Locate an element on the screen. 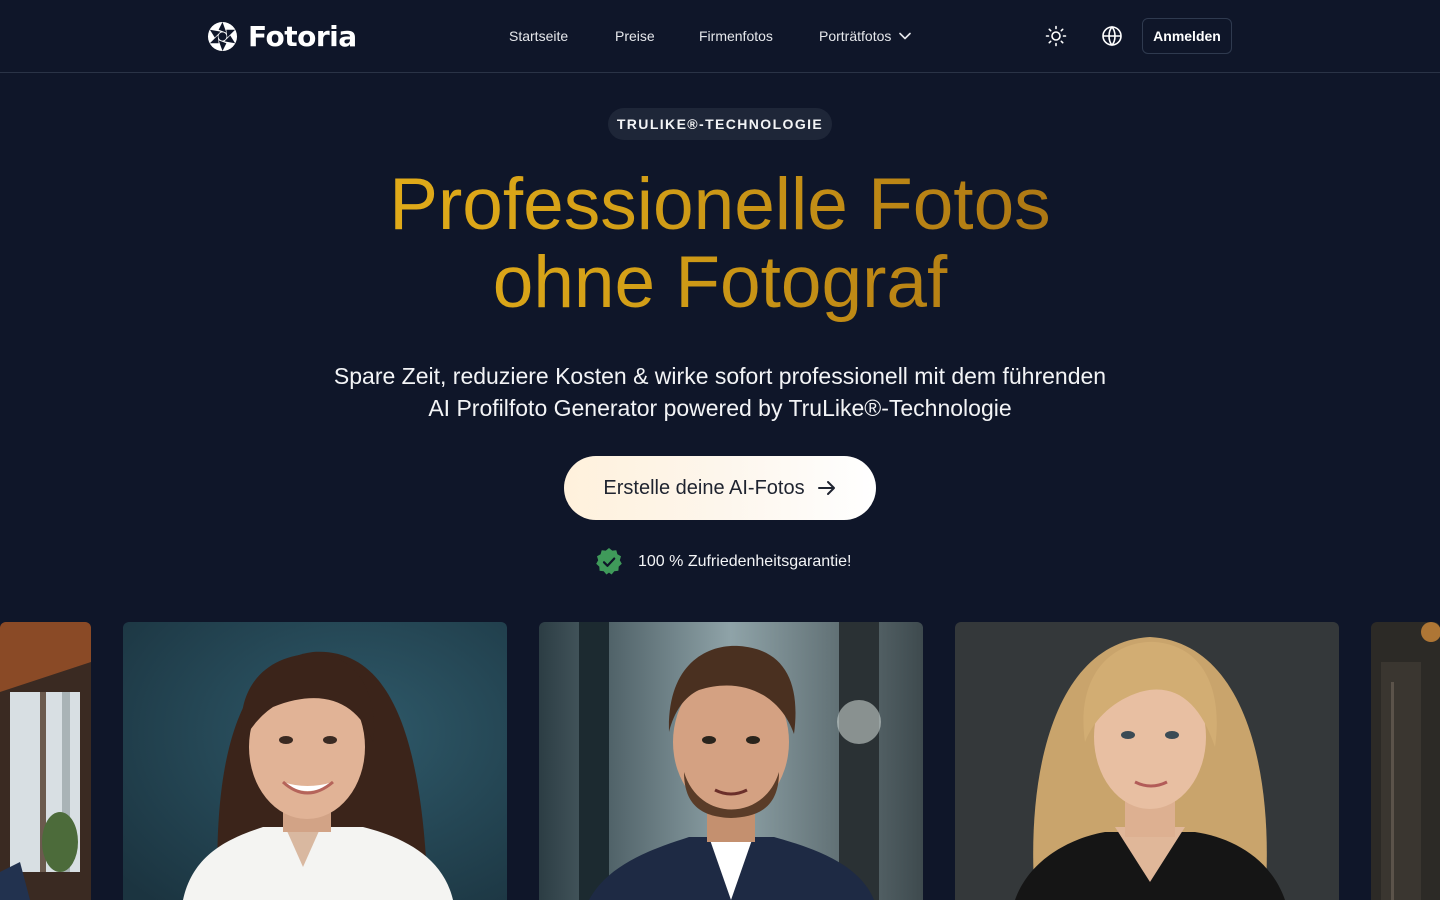 This screenshot has width=1440, height=900. create-ai-photos-button: Erstelle deine AI-Fotos is located at coordinates (720, 488).